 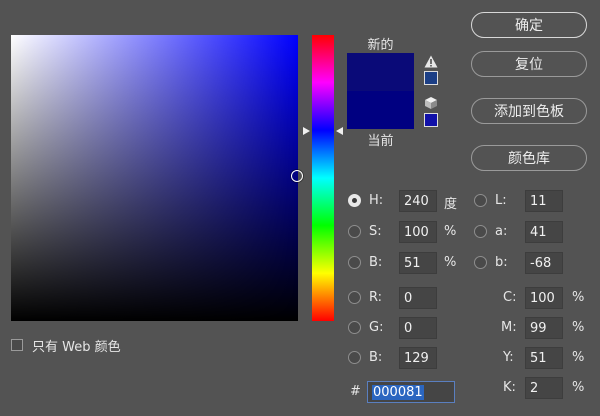 What do you see at coordinates (509, 327) in the screenshot?
I see `magenta-label: M:` at bounding box center [509, 327].